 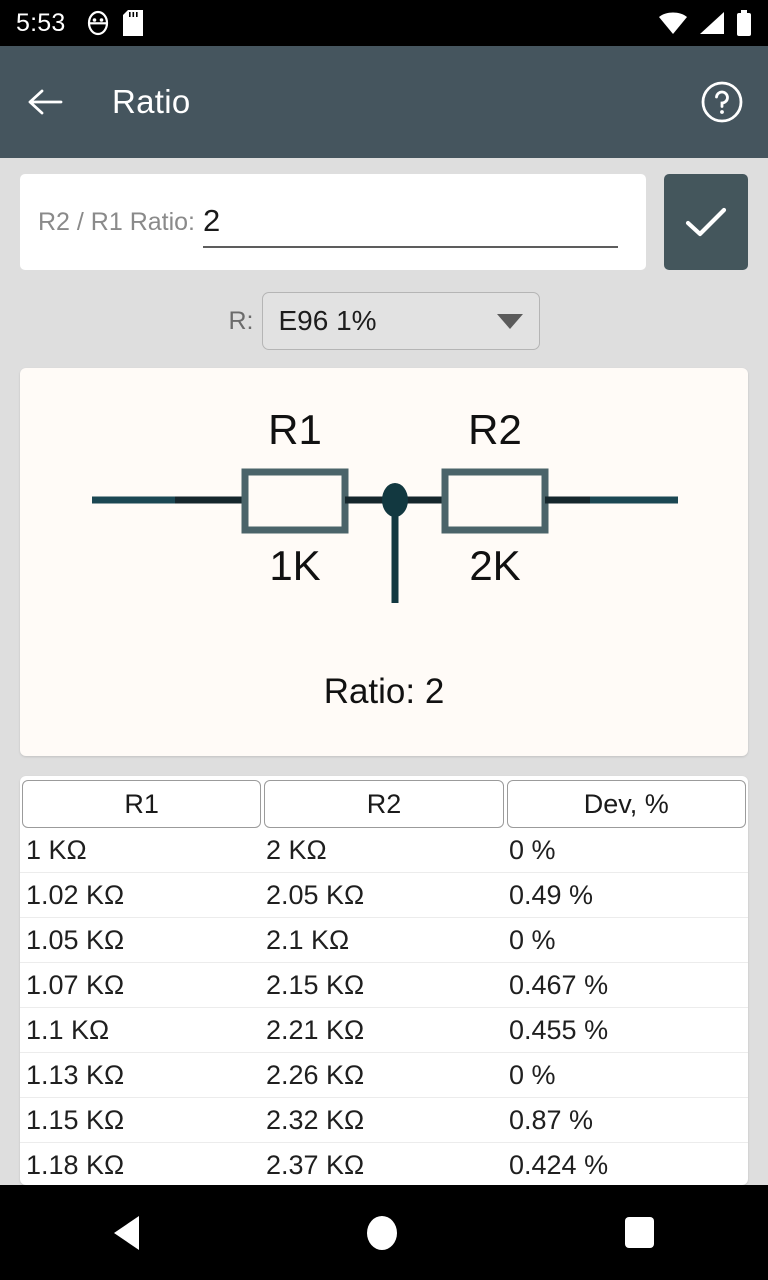 I want to click on series-dropdown: E96 1%, so click(x=400, y=321).